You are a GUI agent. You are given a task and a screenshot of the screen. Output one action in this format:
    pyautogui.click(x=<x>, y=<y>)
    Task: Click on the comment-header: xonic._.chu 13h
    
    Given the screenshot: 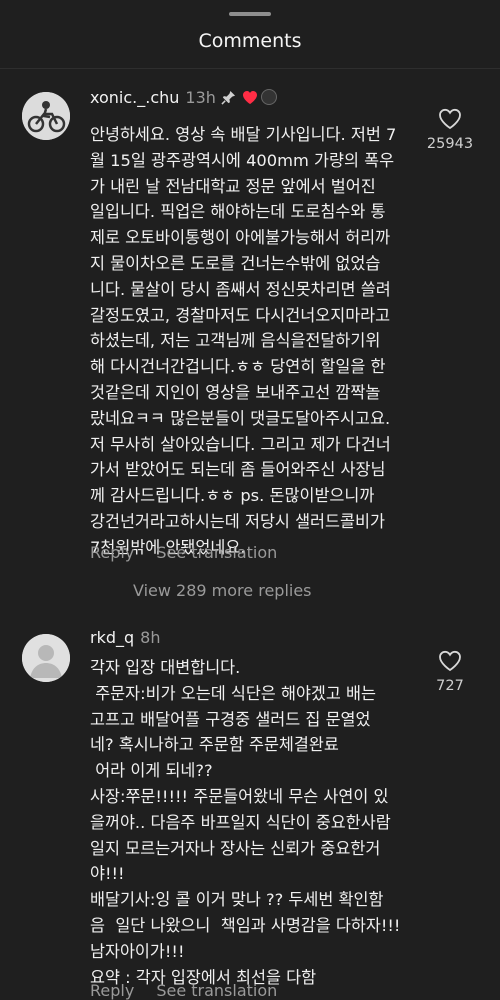 What is the action you would take?
    pyautogui.click(x=183, y=98)
    